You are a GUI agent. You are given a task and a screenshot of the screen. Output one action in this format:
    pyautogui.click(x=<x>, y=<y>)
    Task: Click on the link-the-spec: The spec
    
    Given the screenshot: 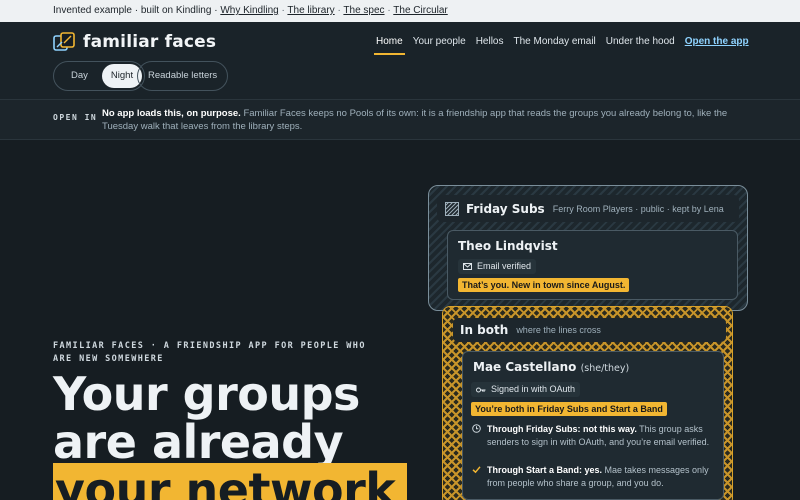 What is the action you would take?
    pyautogui.click(x=363, y=10)
    